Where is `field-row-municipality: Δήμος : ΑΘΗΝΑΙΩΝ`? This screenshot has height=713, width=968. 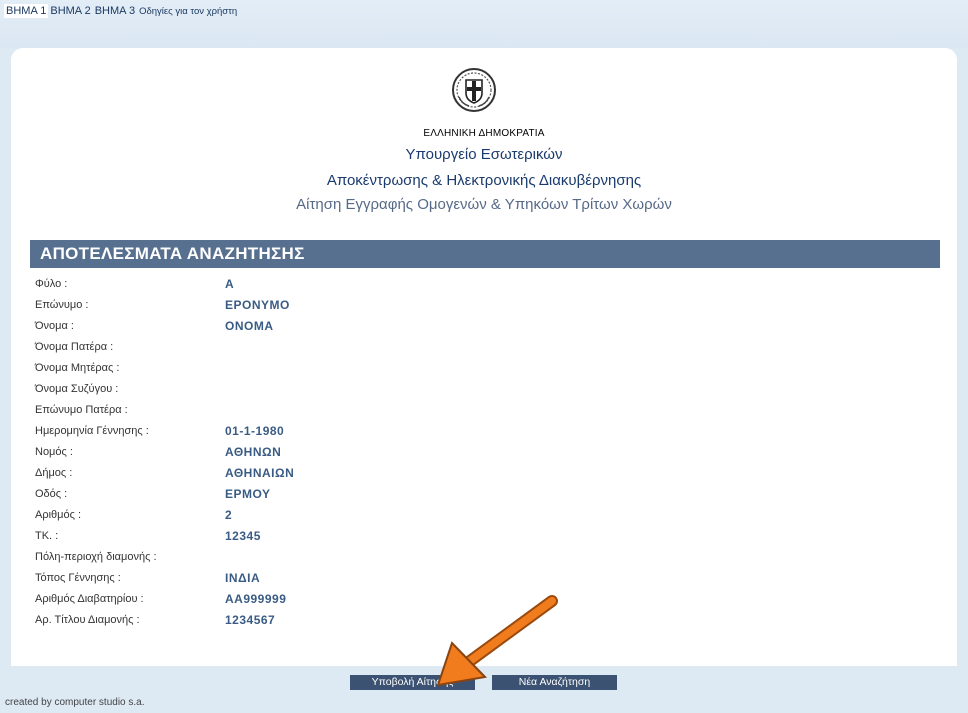
field-row-municipality: Δήμος : ΑΘΗΝΑΙΩΝ is located at coordinates (335, 474).